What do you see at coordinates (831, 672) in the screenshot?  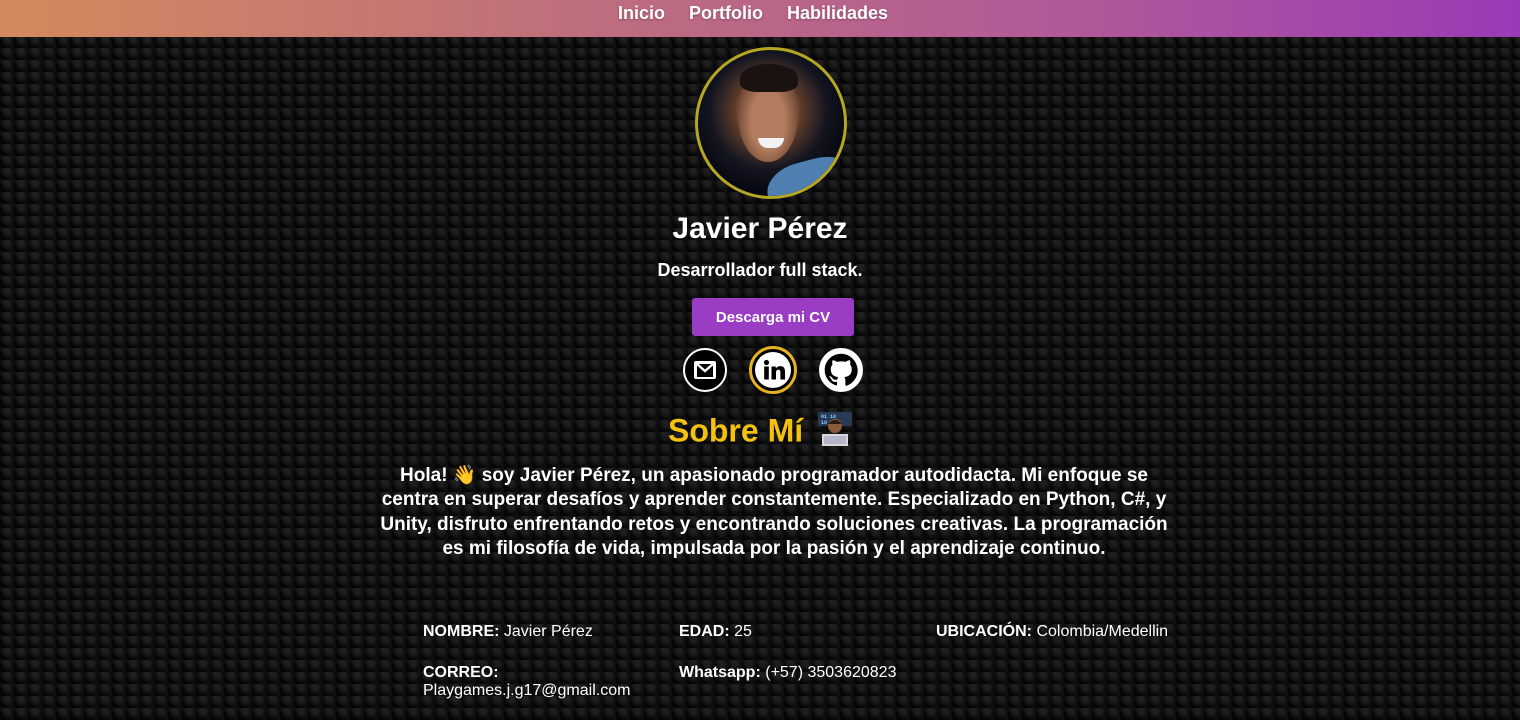 I see `info-whatsapp-value: (+57) 3503620823` at bounding box center [831, 672].